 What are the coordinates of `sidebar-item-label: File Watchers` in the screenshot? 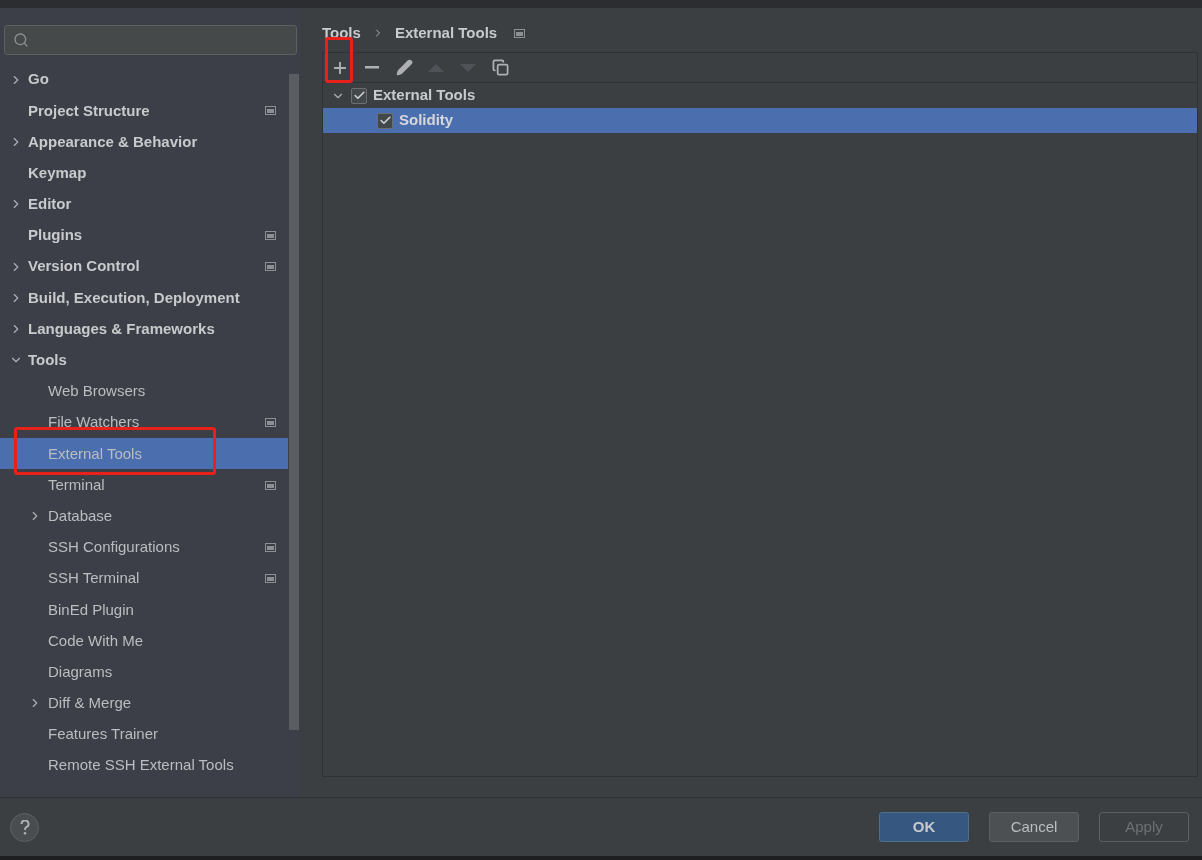 It's located at (94, 422).